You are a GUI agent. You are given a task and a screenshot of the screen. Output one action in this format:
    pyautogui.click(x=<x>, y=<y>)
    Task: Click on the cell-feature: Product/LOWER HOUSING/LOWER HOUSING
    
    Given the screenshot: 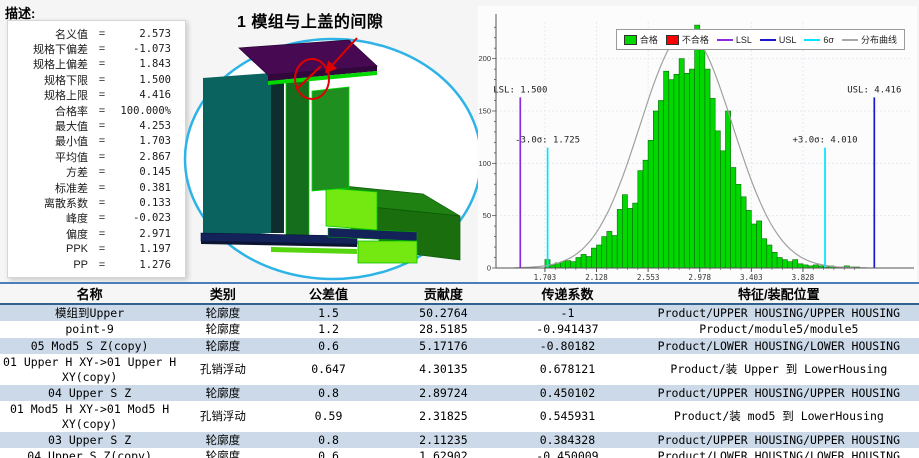 What is the action you would take?
    pyautogui.click(x=778, y=345)
    